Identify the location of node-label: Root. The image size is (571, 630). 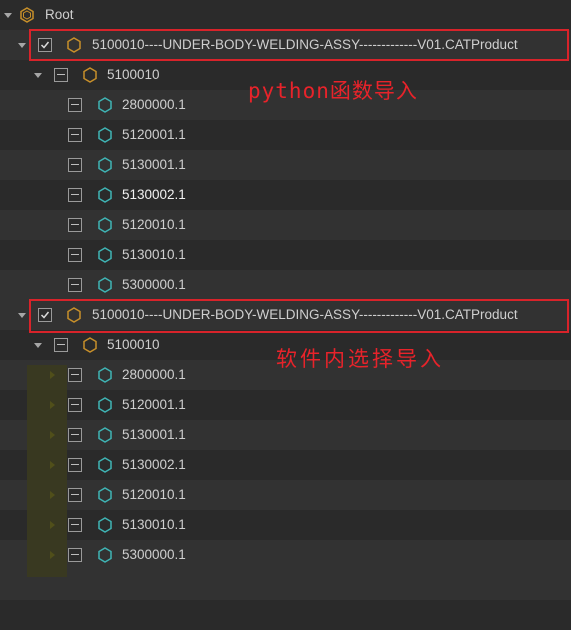
(59, 14).